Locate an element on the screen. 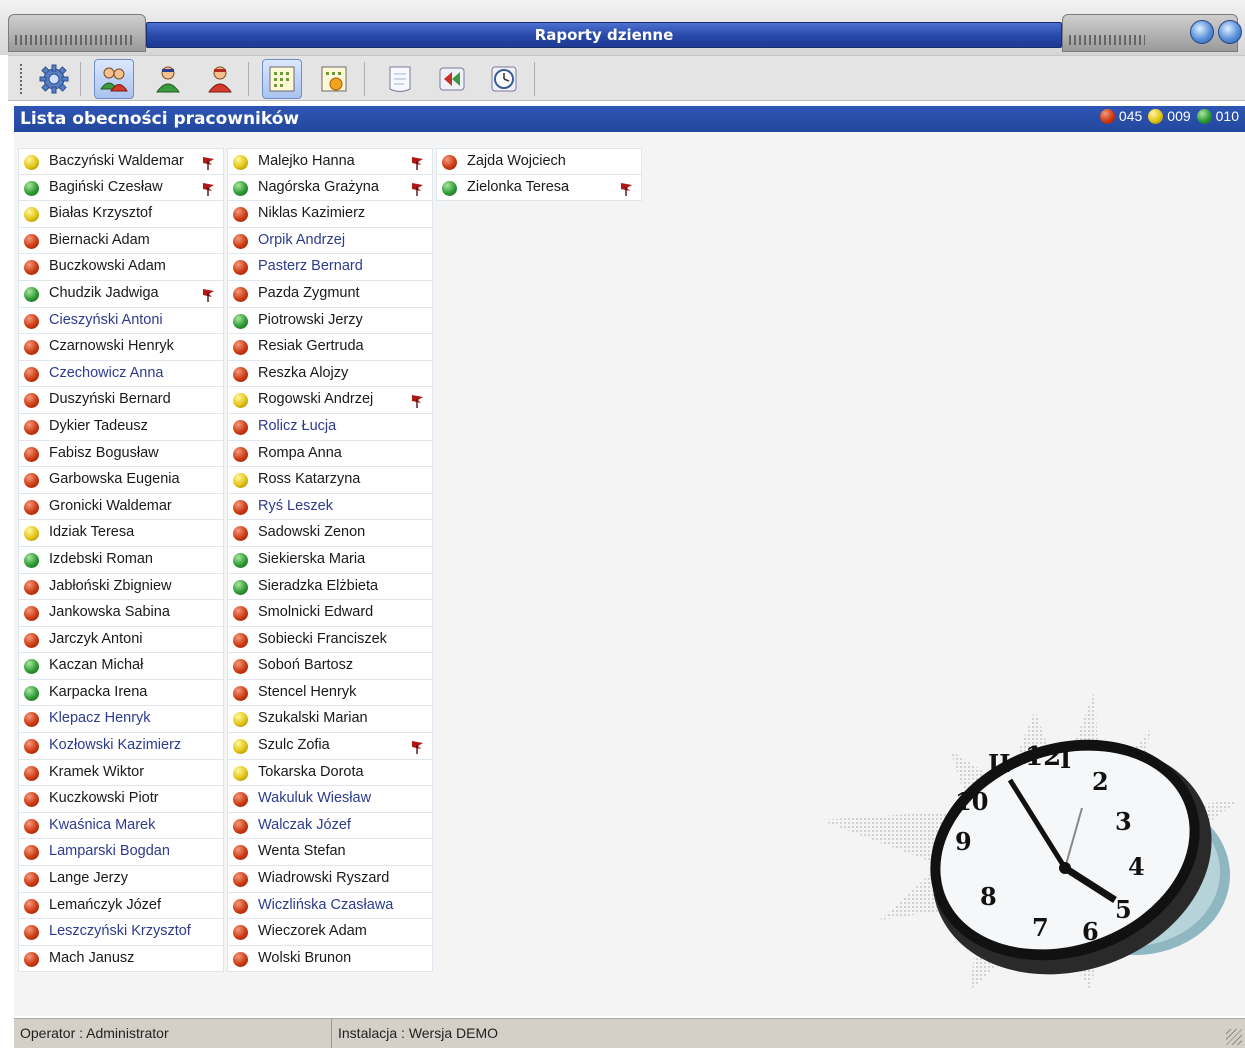 The image size is (1245, 1048). employee-row: Wakuluk Wiesław is located at coordinates (330, 799).